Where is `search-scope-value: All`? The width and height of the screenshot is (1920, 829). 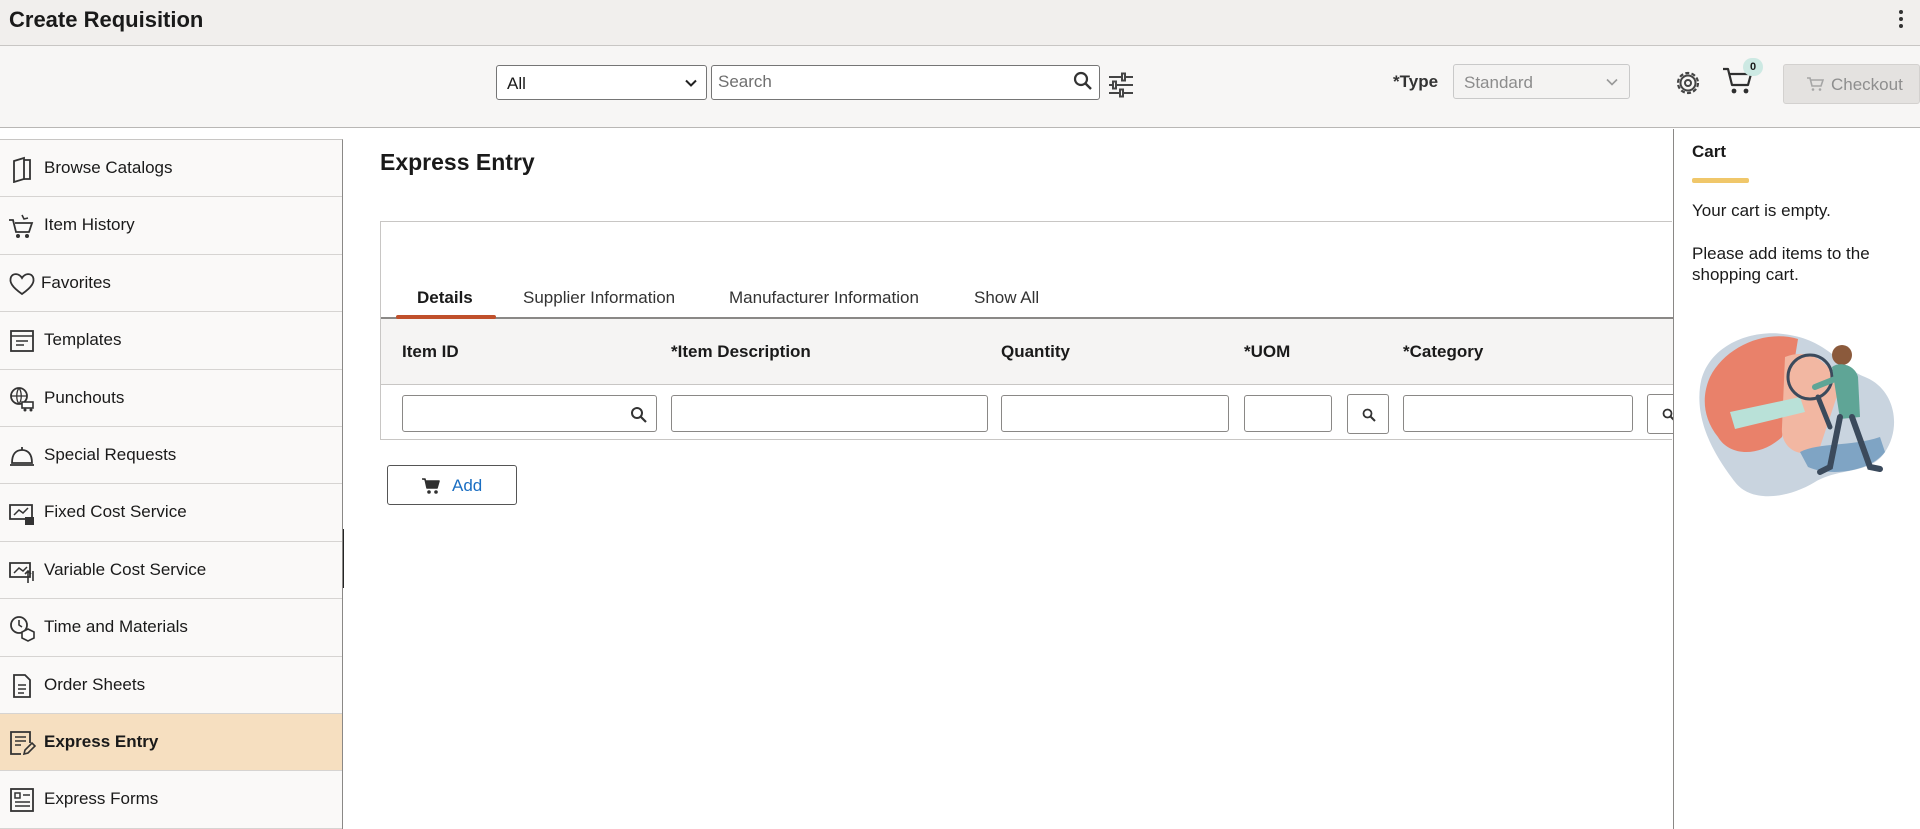
search-scope-value: All is located at coordinates (516, 83).